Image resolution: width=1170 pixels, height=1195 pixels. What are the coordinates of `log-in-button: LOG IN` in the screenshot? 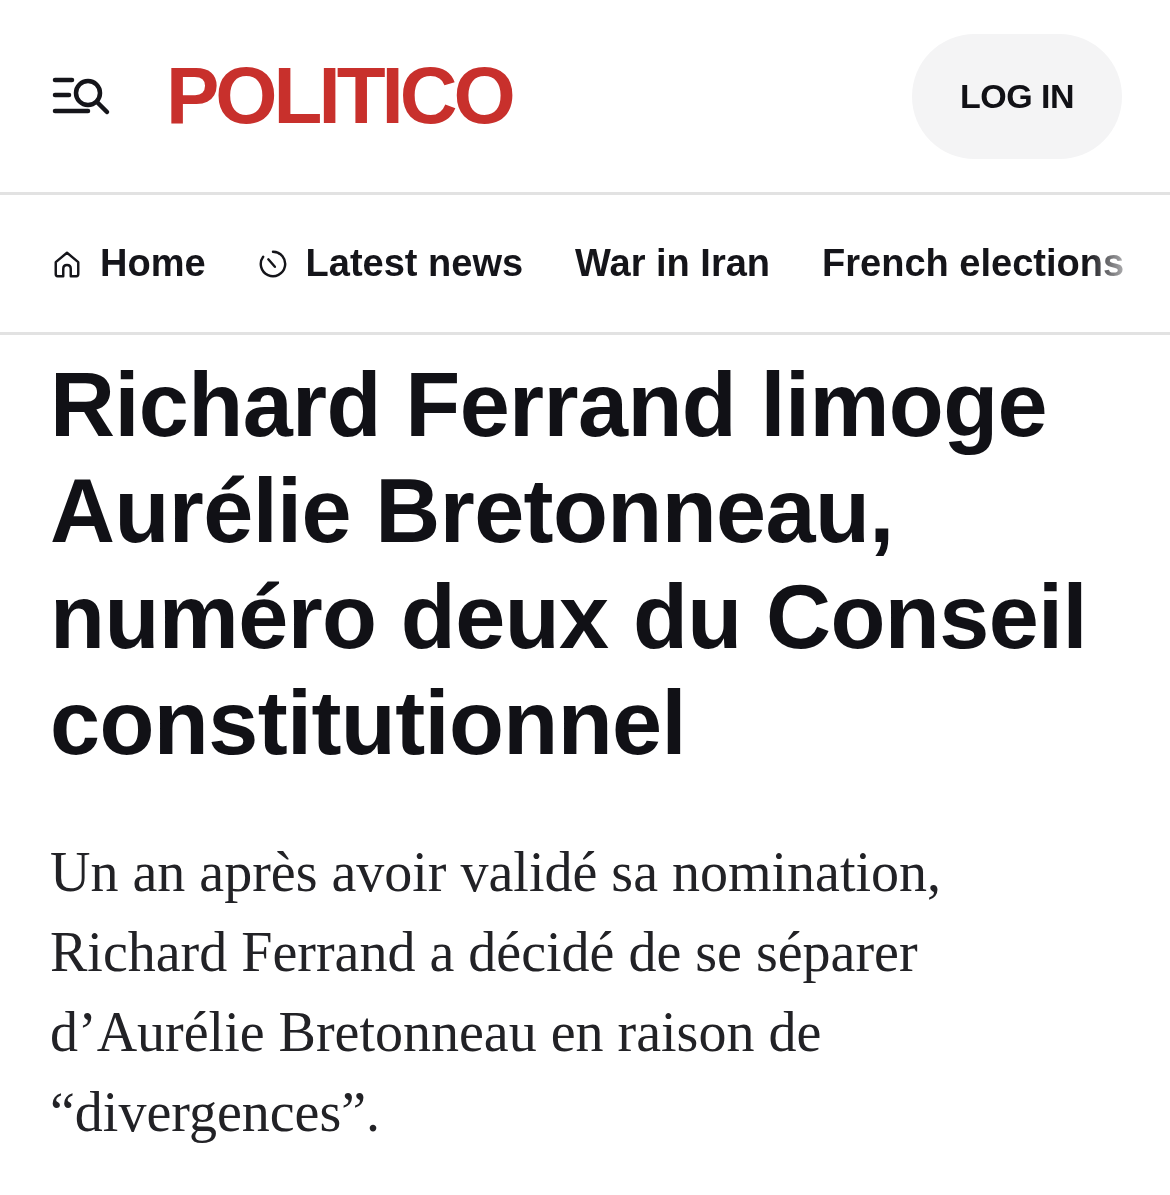 It's located at (1017, 96).